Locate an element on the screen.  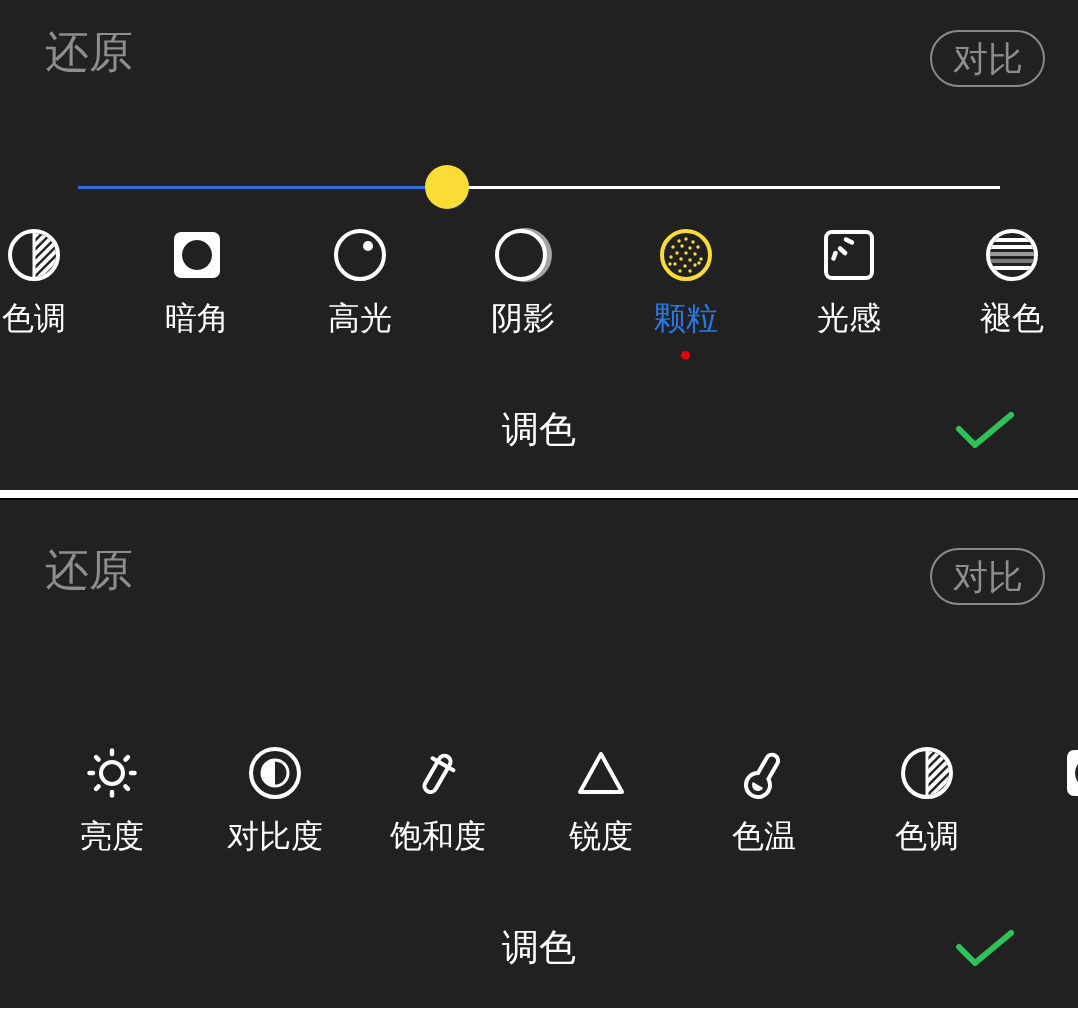
slider-thumb is located at coordinates (446, 187).